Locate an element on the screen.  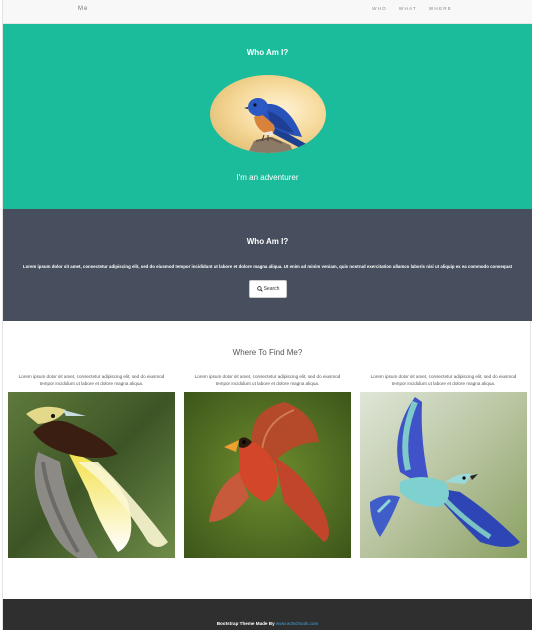
bird-of-paradise-image is located at coordinates (91, 475).